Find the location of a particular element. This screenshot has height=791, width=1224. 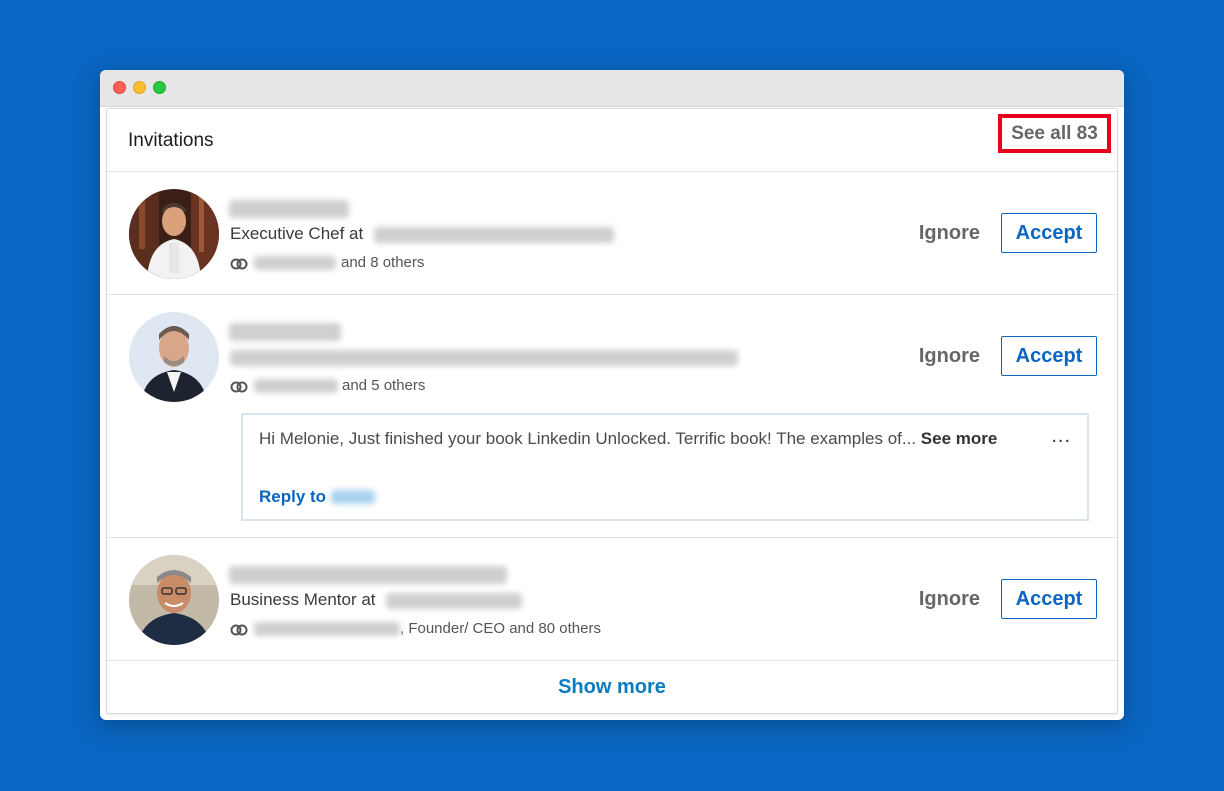

reply-link: Reply to is located at coordinates (317, 497).